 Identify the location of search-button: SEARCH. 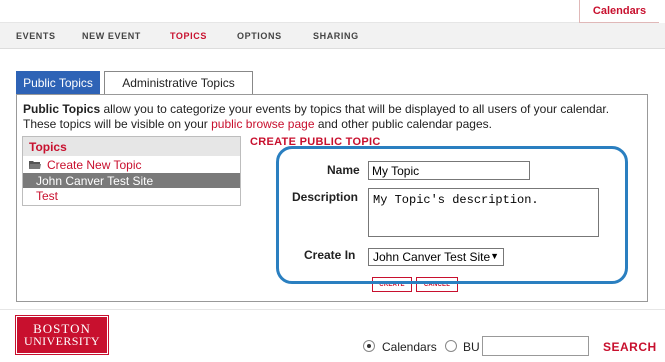
(630, 347).